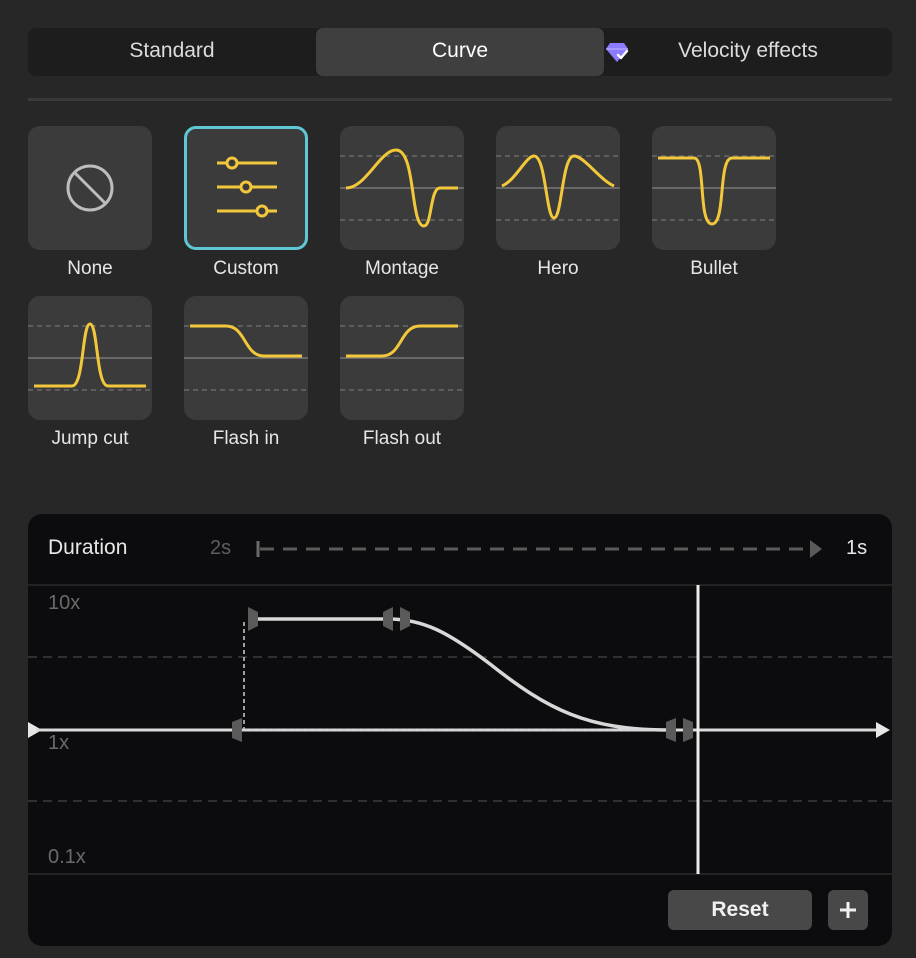 The height and width of the screenshot is (958, 916). What do you see at coordinates (460, 99) in the screenshot?
I see `section-divider` at bounding box center [460, 99].